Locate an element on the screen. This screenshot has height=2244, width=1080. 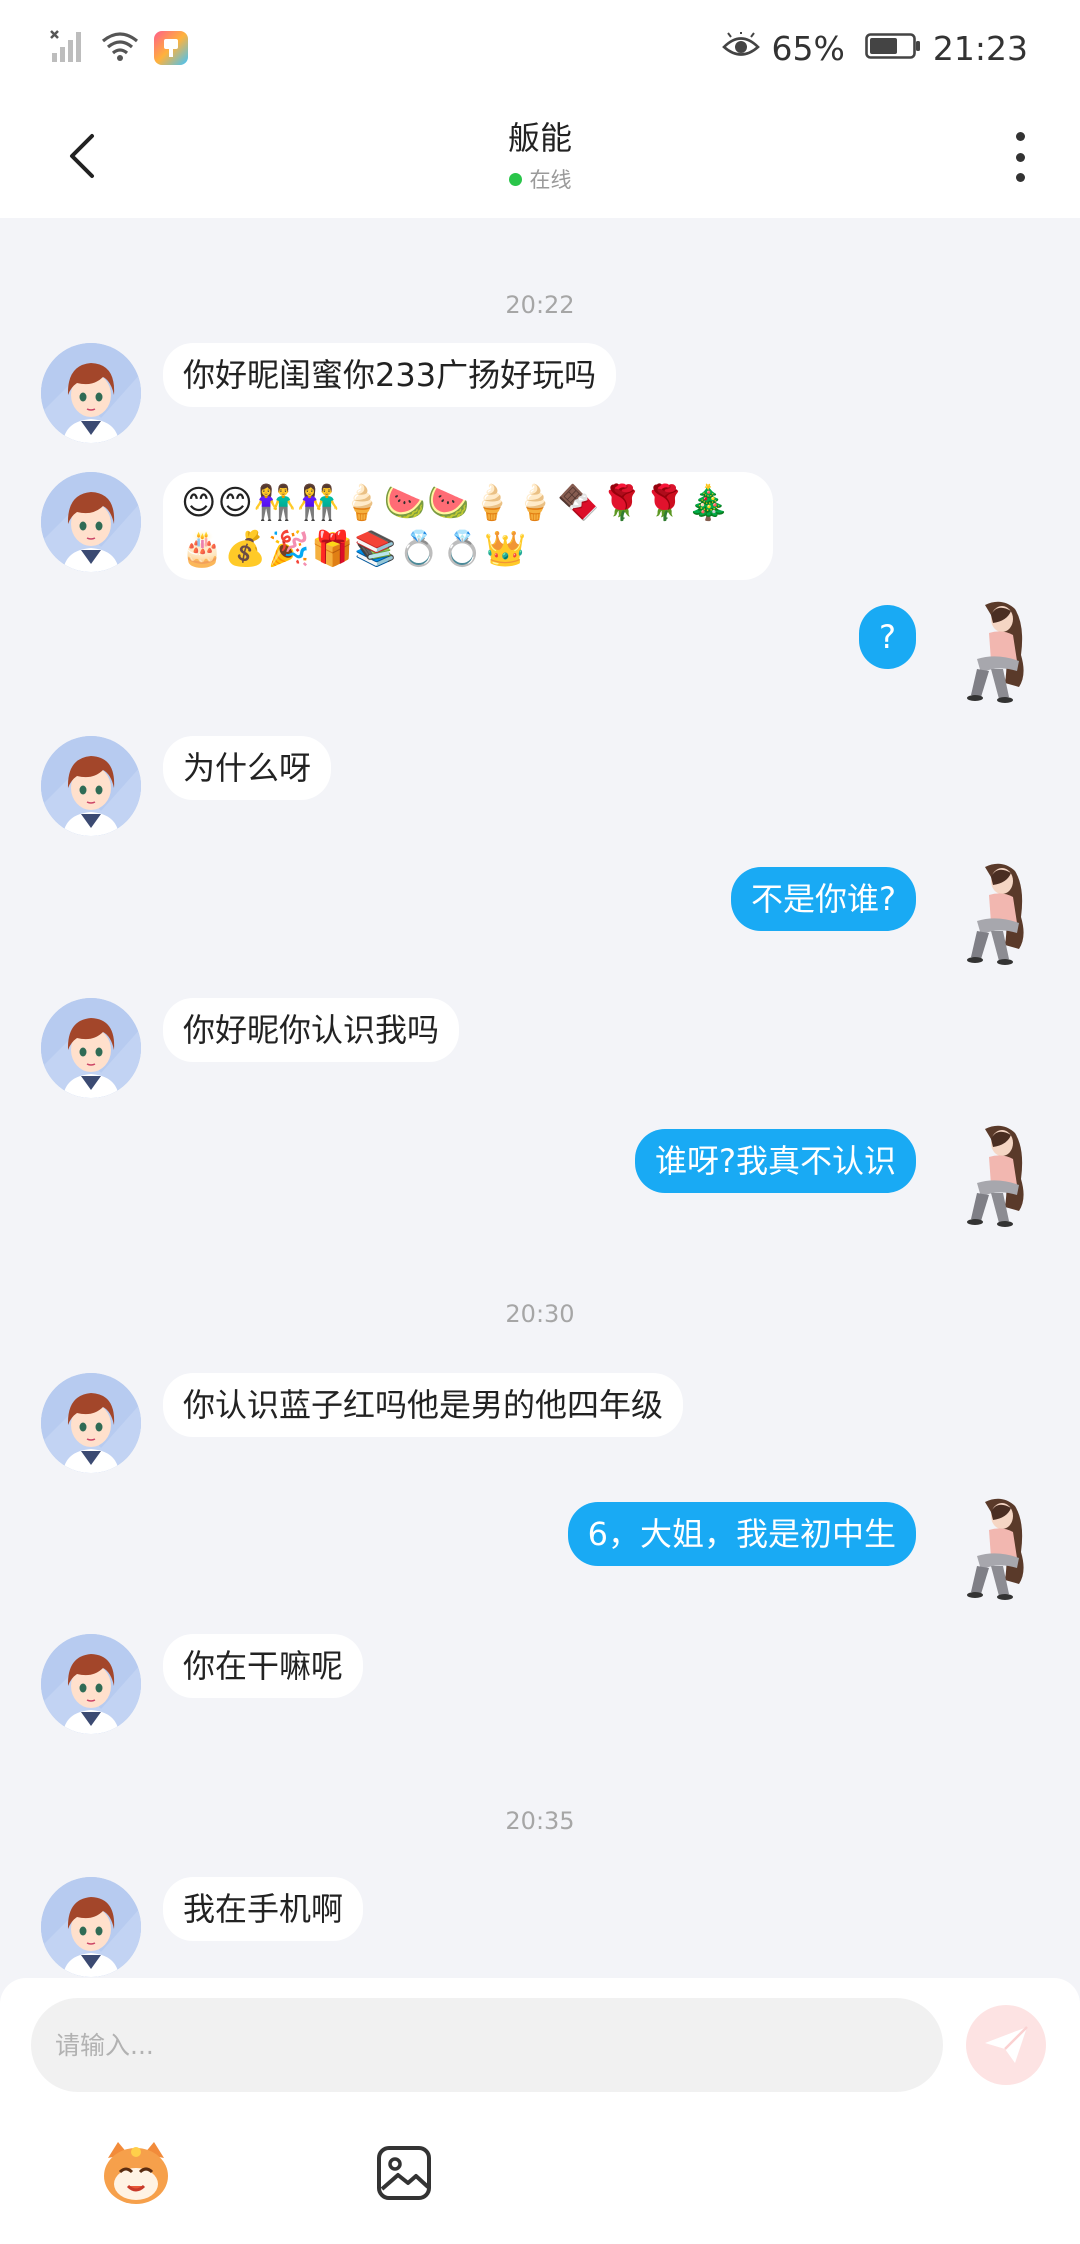
app-notification-icon is located at coordinates (171, 48).